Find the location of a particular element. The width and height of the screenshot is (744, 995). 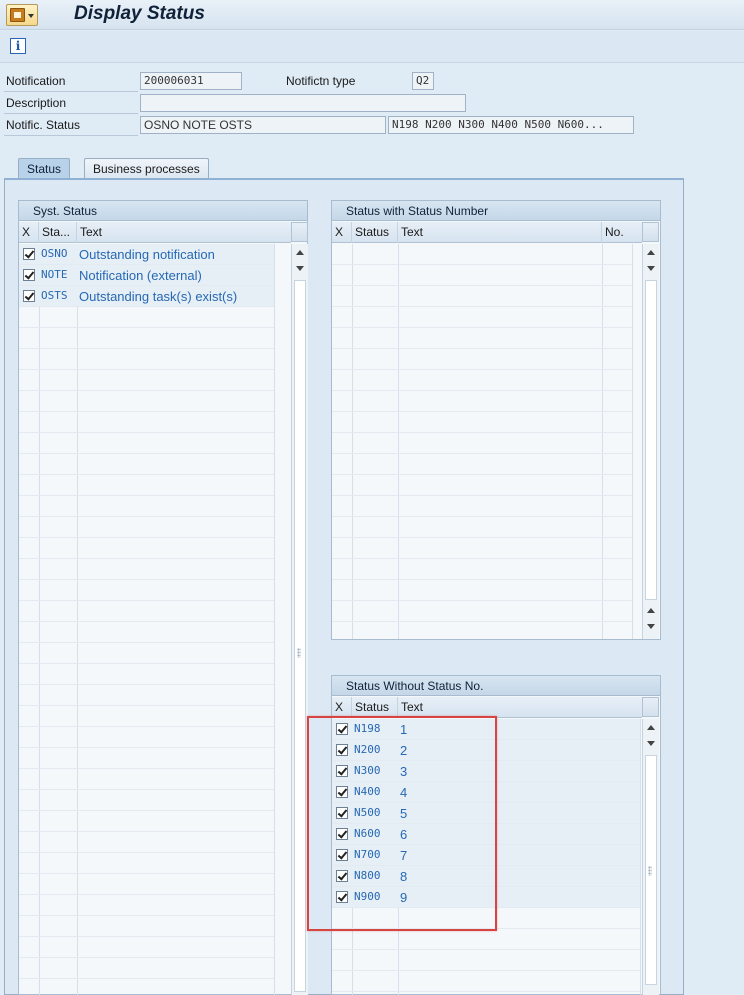

column-header-number: No. is located at coordinates (622, 232).